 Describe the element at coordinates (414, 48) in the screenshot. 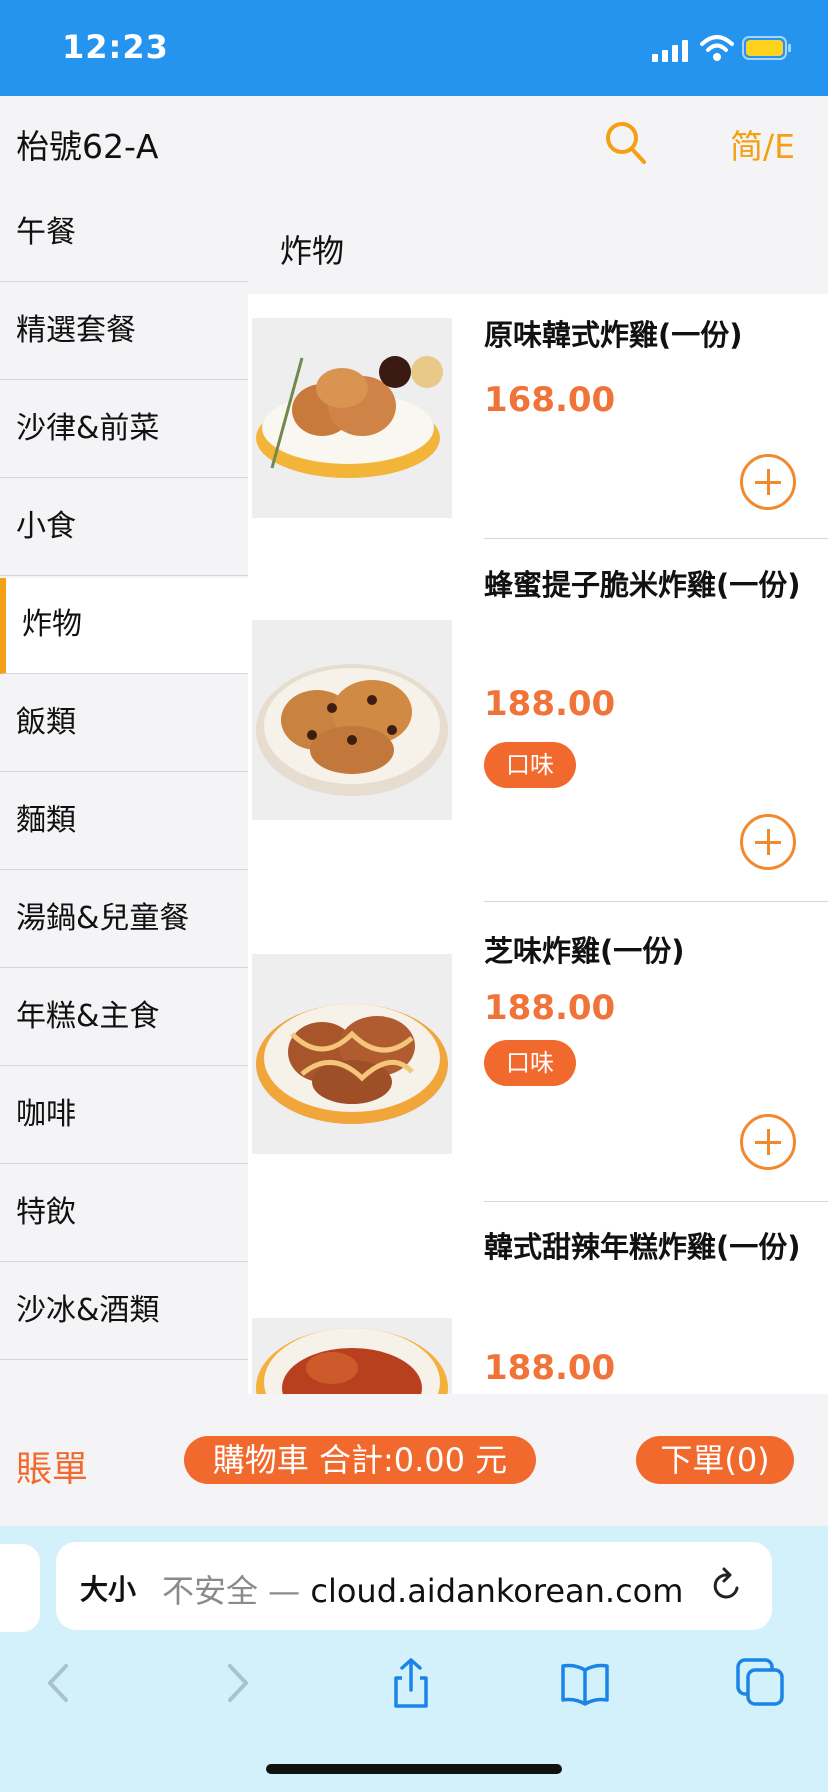

I see `status-bar: 12:23` at that location.